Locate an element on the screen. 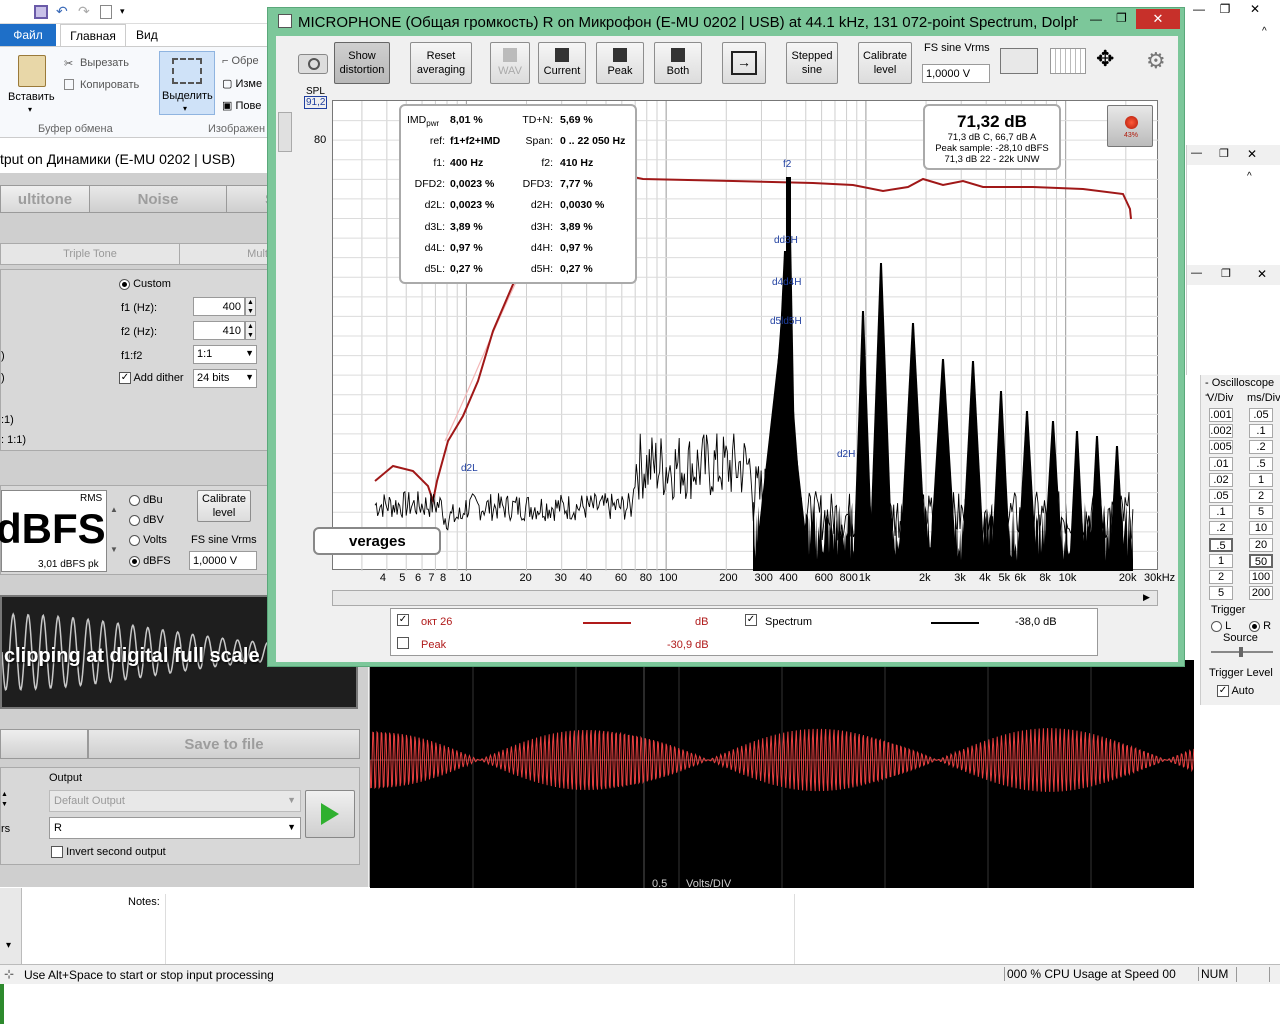 This screenshot has width=1280, height=1024. play-button is located at coordinates (330, 814).